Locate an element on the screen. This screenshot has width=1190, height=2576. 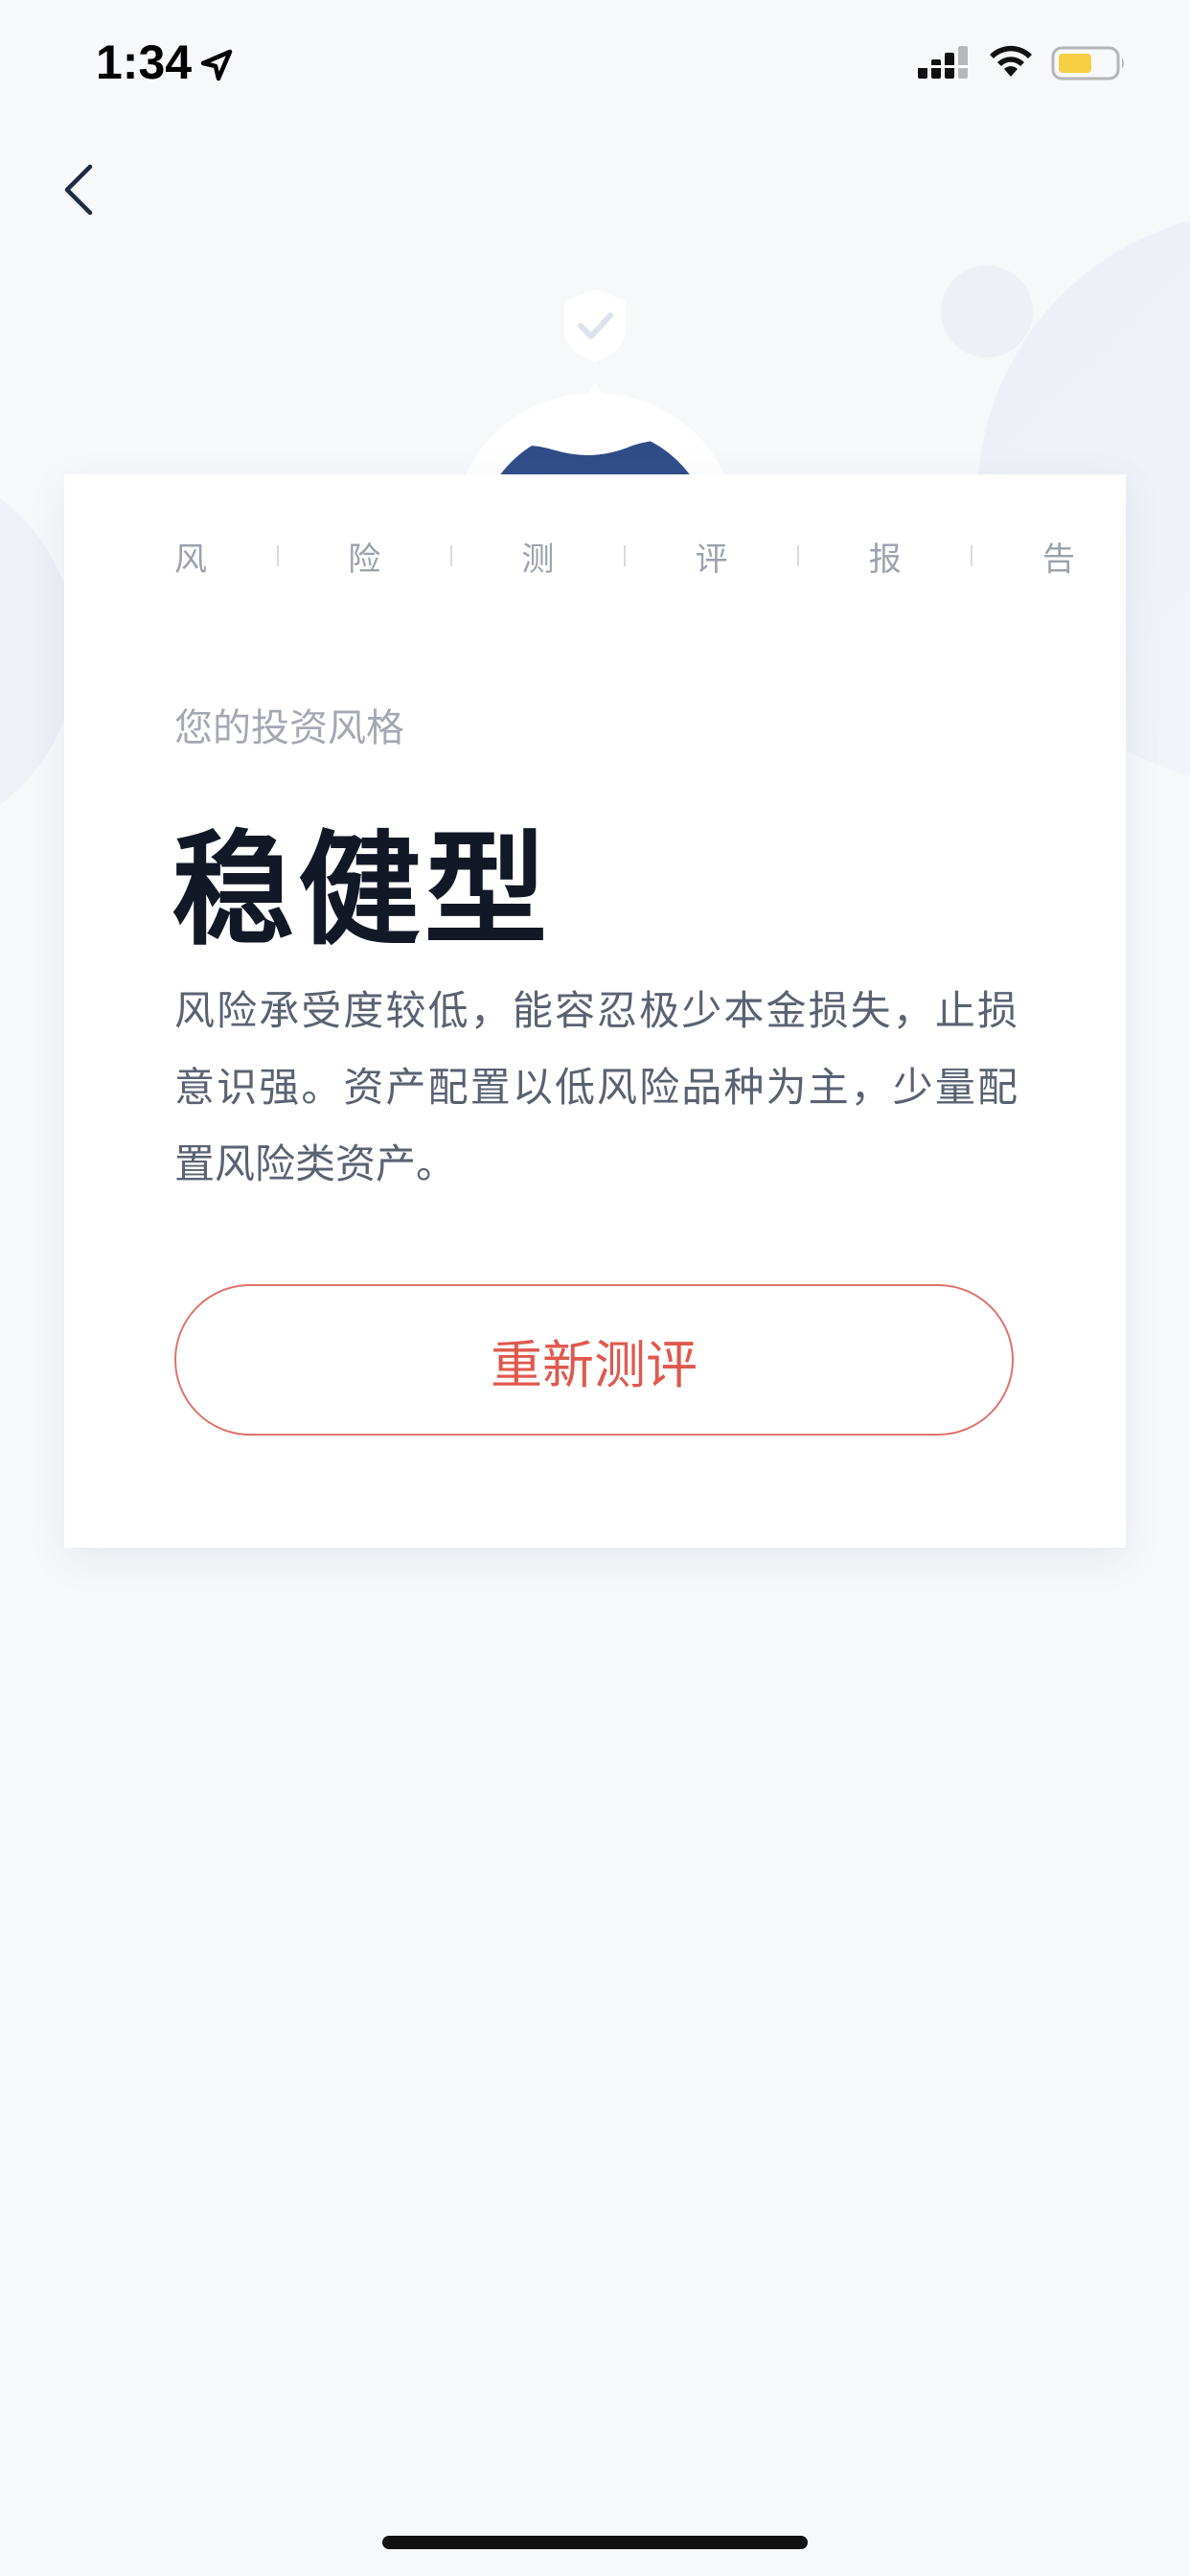
home-indicator is located at coordinates (595, 2542).